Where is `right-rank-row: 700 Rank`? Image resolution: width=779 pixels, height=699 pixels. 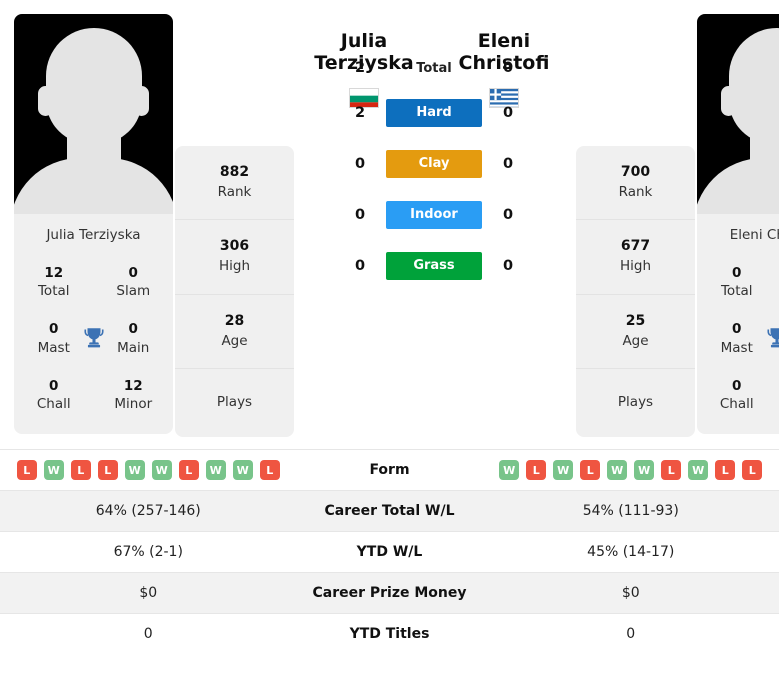
right-rank-row: 700 Rank is located at coordinates (635, 183).